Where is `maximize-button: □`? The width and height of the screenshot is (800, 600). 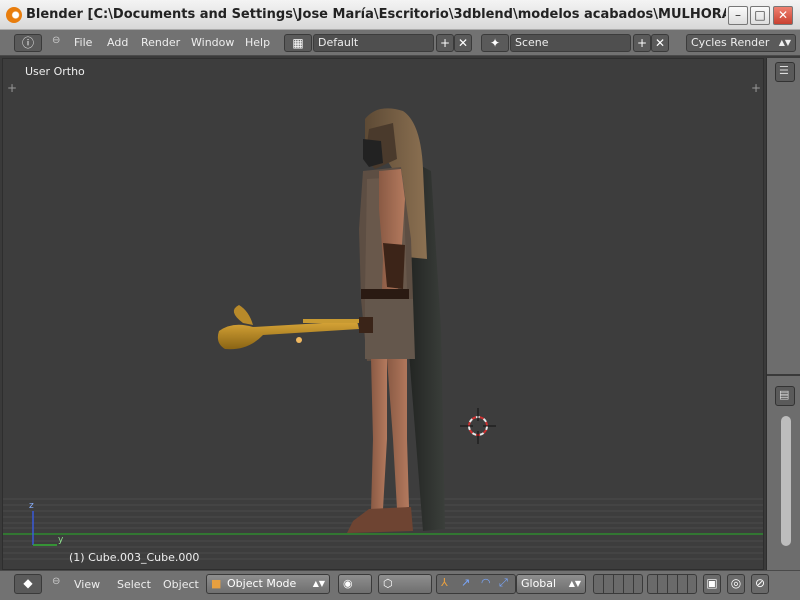
maximize-button: □ is located at coordinates (760, 15).